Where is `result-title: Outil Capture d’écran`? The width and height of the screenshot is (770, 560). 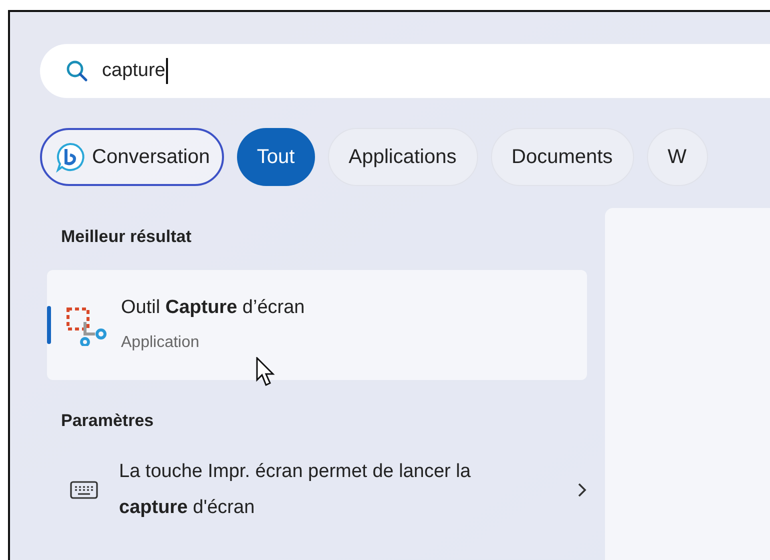 result-title: Outil Capture d’écran is located at coordinates (213, 308).